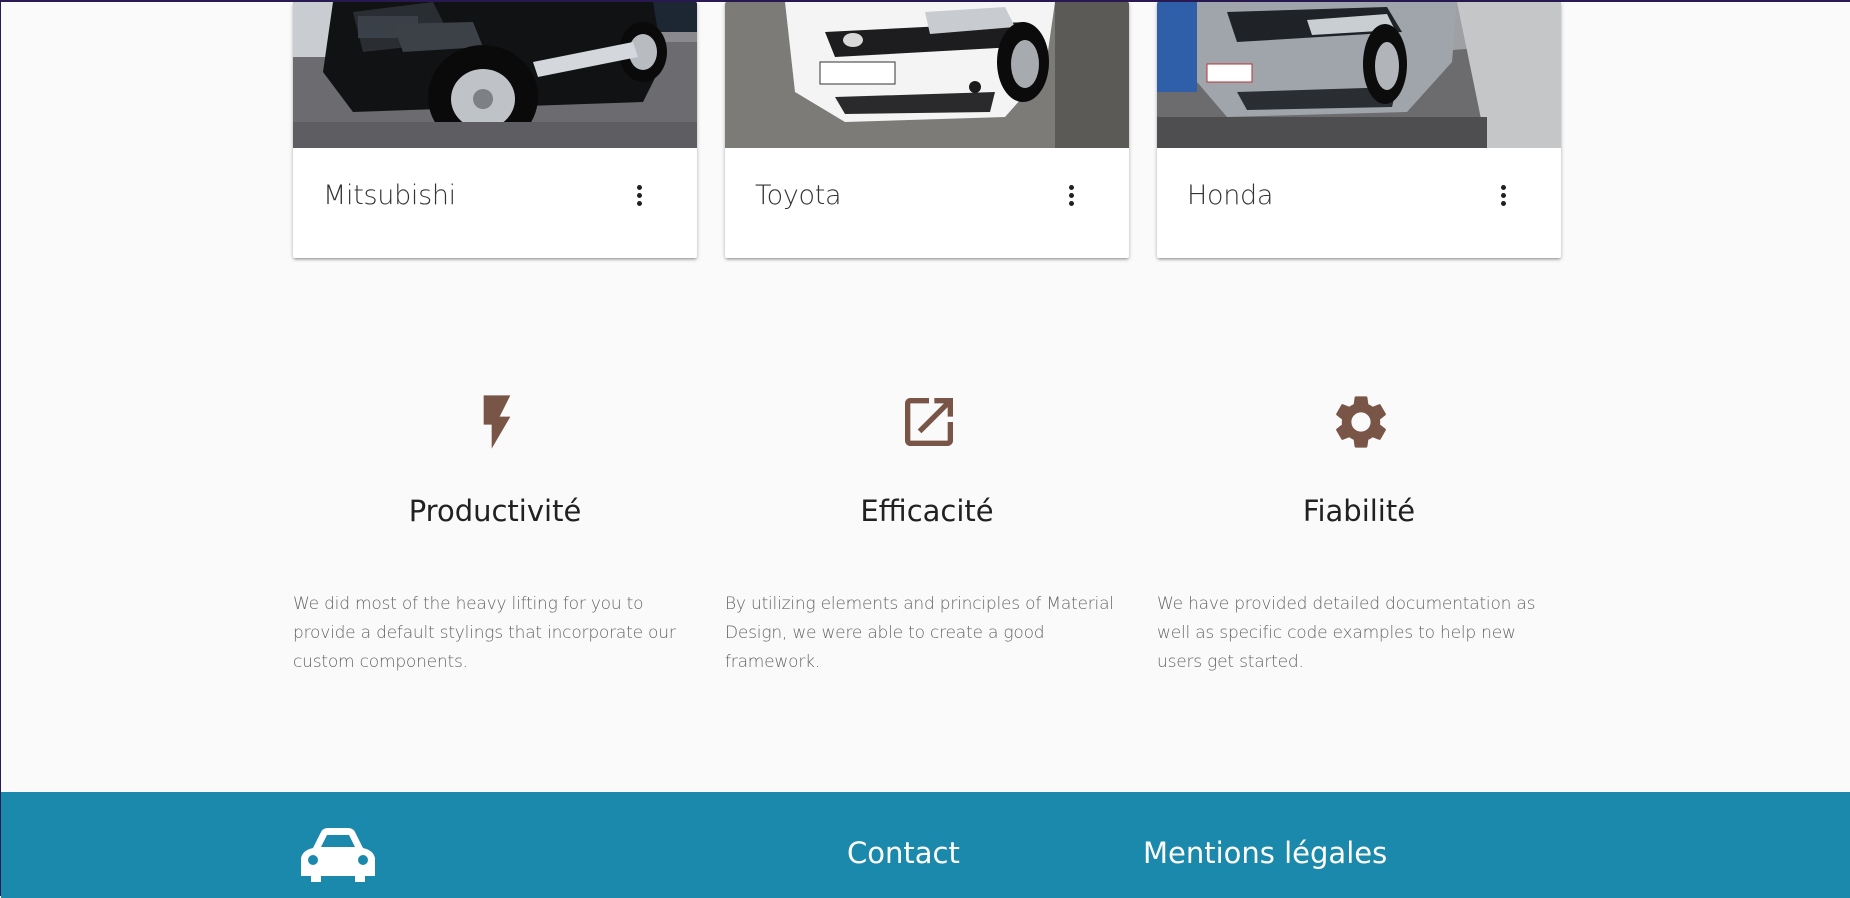 The width and height of the screenshot is (1850, 898). I want to click on car-photo-toyota, so click(927, 75).